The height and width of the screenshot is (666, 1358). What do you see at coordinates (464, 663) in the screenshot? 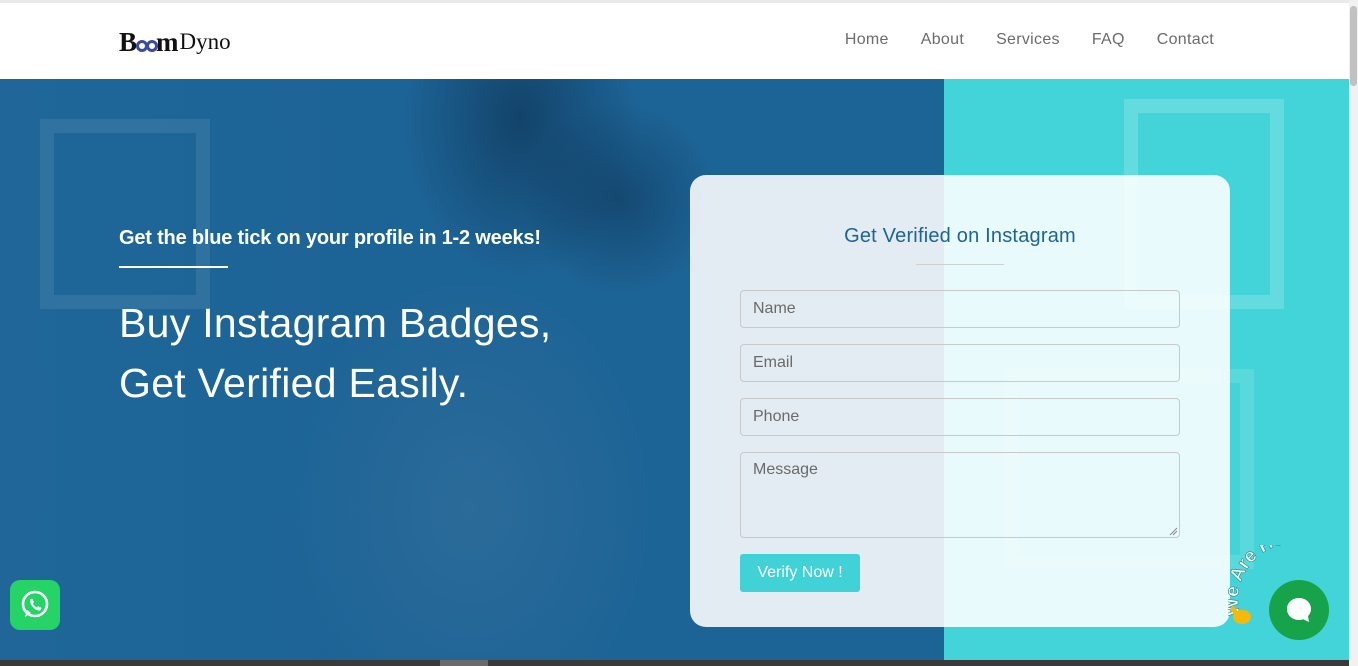
I see `bottom-scroll-thumb` at bounding box center [464, 663].